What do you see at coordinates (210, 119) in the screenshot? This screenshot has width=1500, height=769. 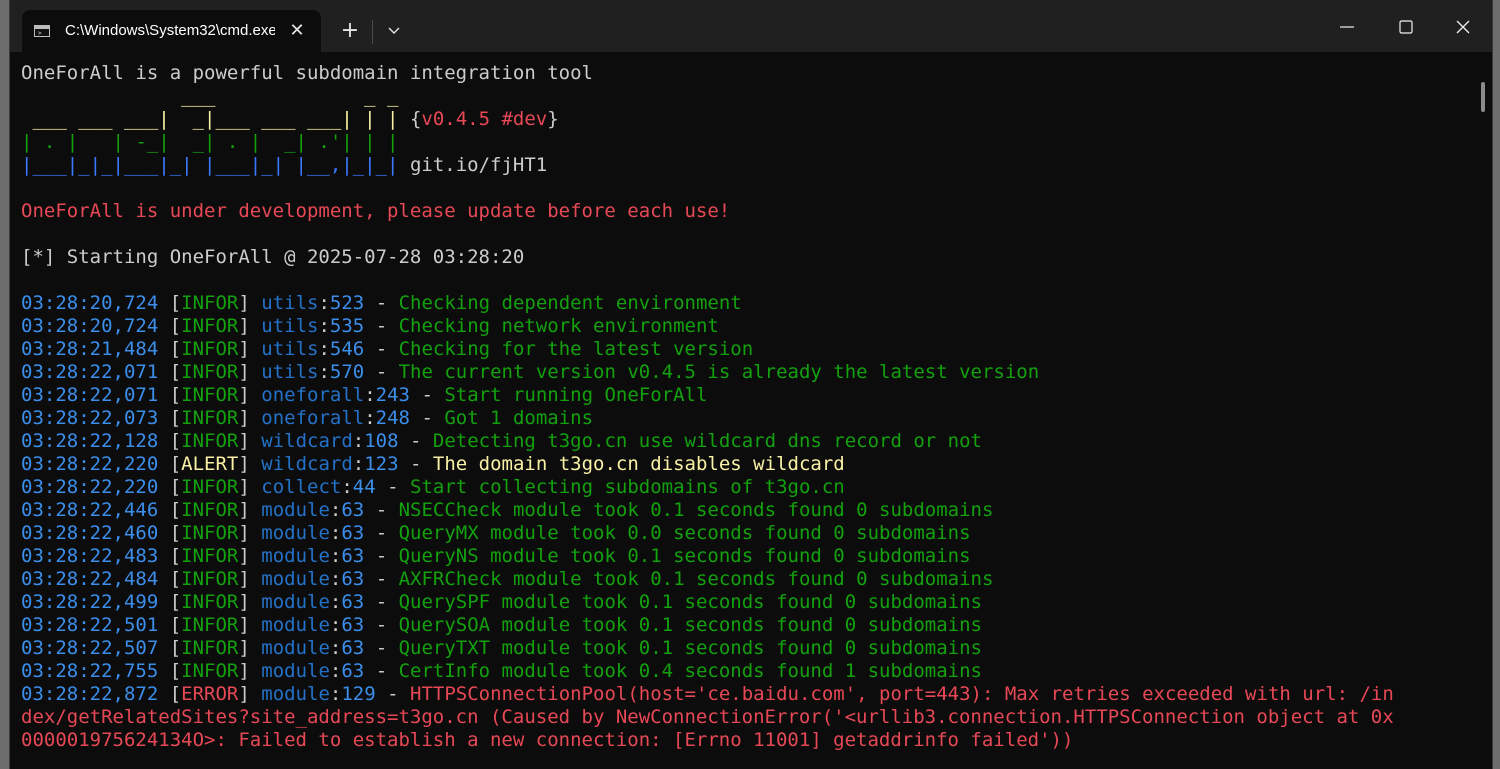 I see `banner-row-2-art: ___ ___ ___| _|___ ___ ___| | |` at bounding box center [210, 119].